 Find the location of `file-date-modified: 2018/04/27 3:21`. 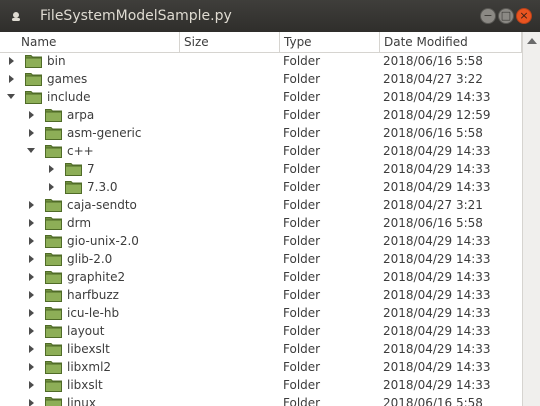

file-date-modified: 2018/04/27 3:21 is located at coordinates (433, 205).